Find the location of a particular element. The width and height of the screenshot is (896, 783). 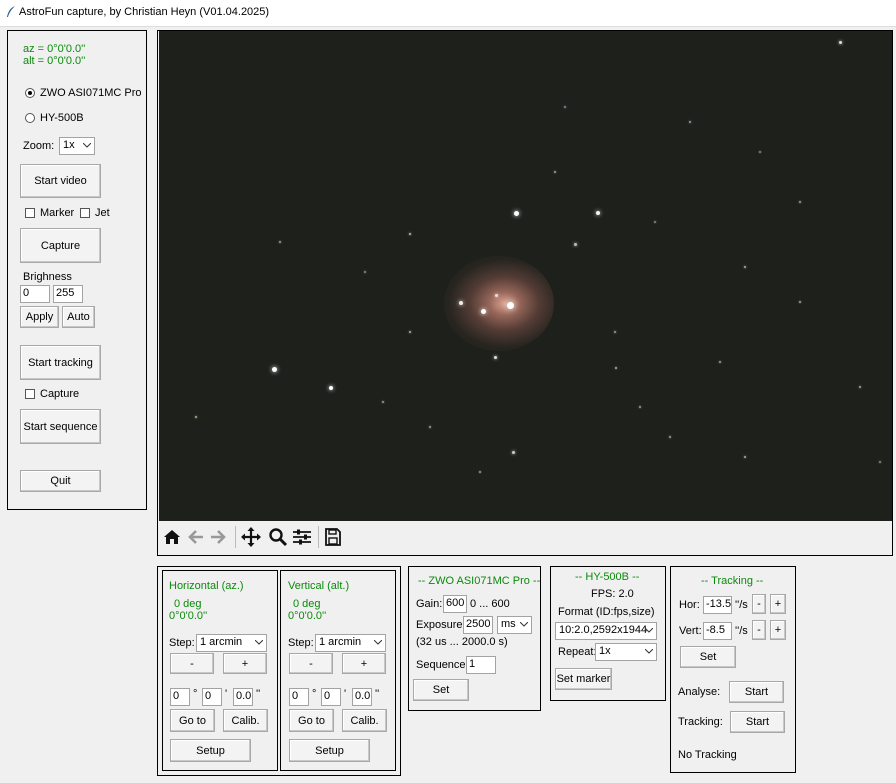

configure-subplots-icon is located at coordinates (302, 537).